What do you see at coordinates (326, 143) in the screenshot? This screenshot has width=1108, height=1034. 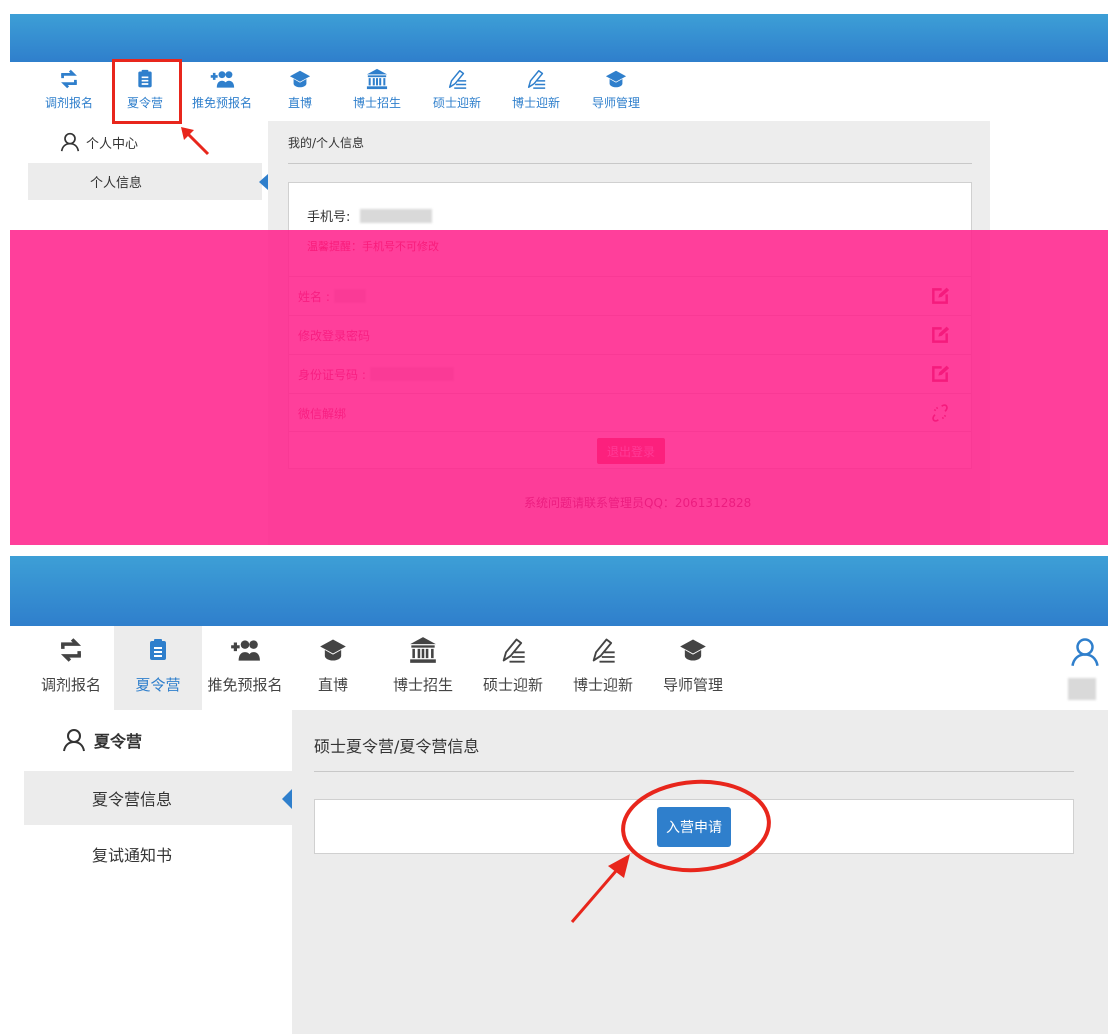 I see `breadcrumb: 我的/个人信息` at bounding box center [326, 143].